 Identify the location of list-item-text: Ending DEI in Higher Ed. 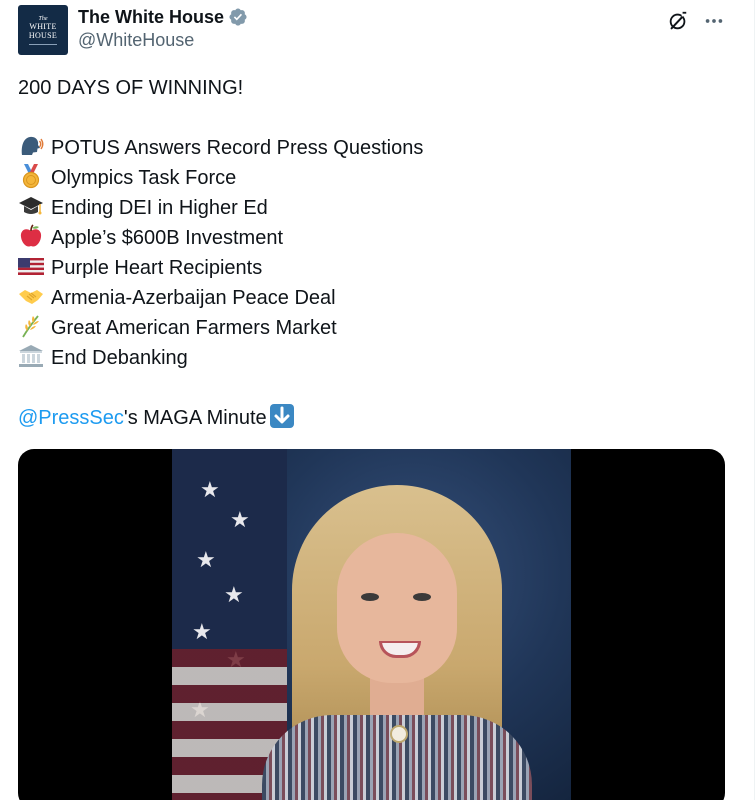
(159, 208).